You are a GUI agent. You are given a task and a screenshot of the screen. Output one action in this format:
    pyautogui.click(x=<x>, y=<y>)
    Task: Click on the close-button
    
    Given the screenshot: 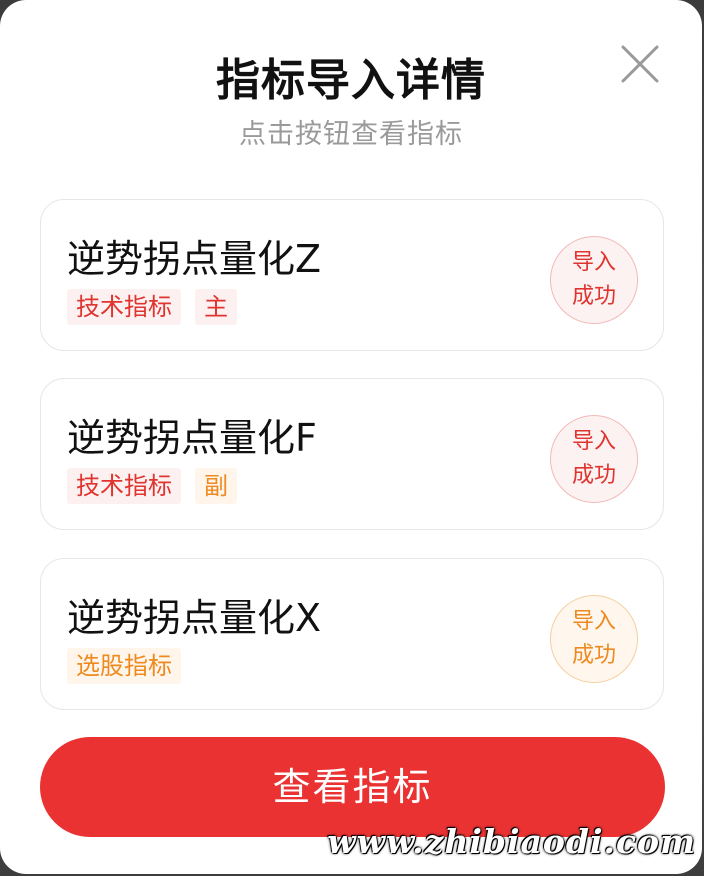 What is the action you would take?
    pyautogui.click(x=640, y=64)
    